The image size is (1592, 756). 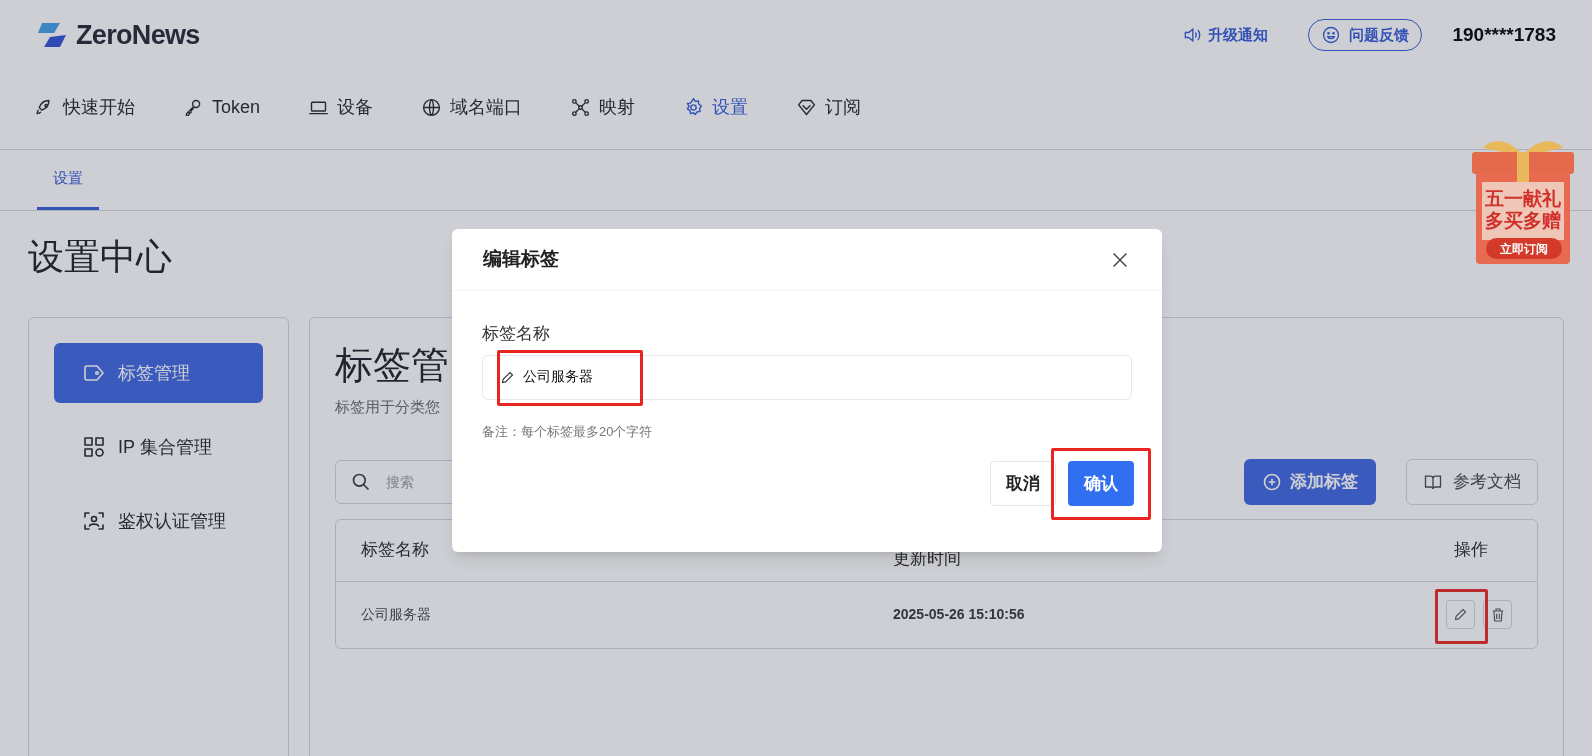 What do you see at coordinates (1331, 35) in the screenshot?
I see `smiley-icon` at bounding box center [1331, 35].